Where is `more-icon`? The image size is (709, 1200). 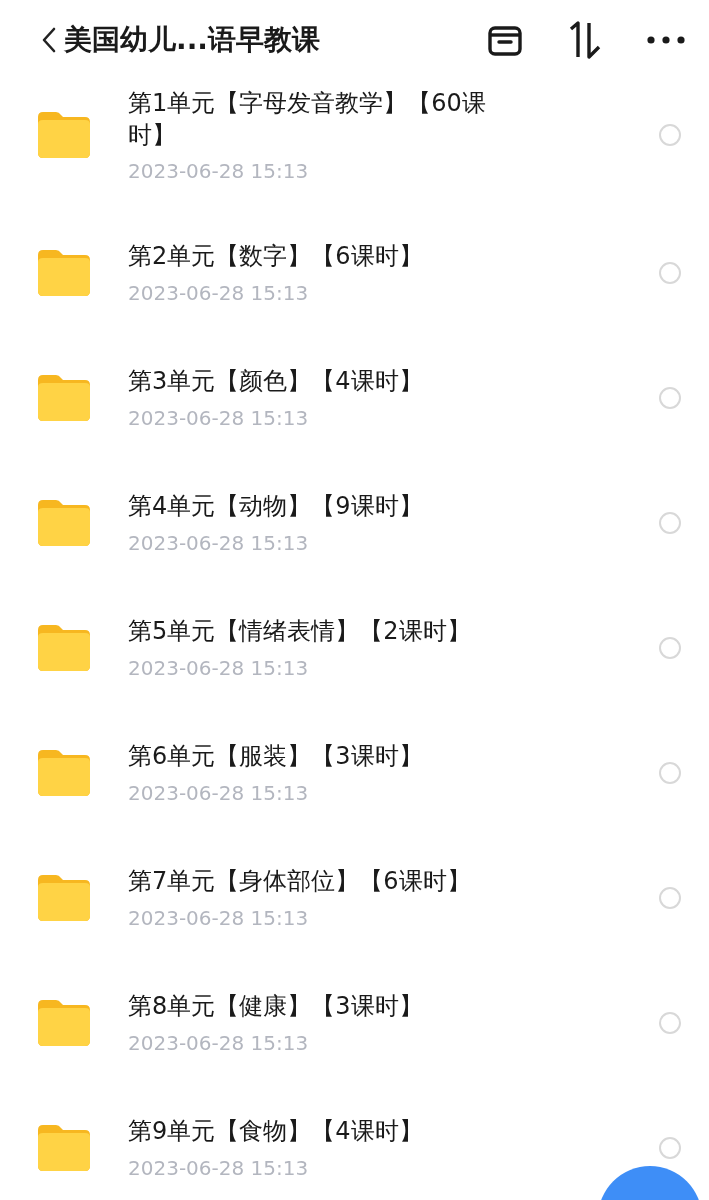
more-icon is located at coordinates (666, 40).